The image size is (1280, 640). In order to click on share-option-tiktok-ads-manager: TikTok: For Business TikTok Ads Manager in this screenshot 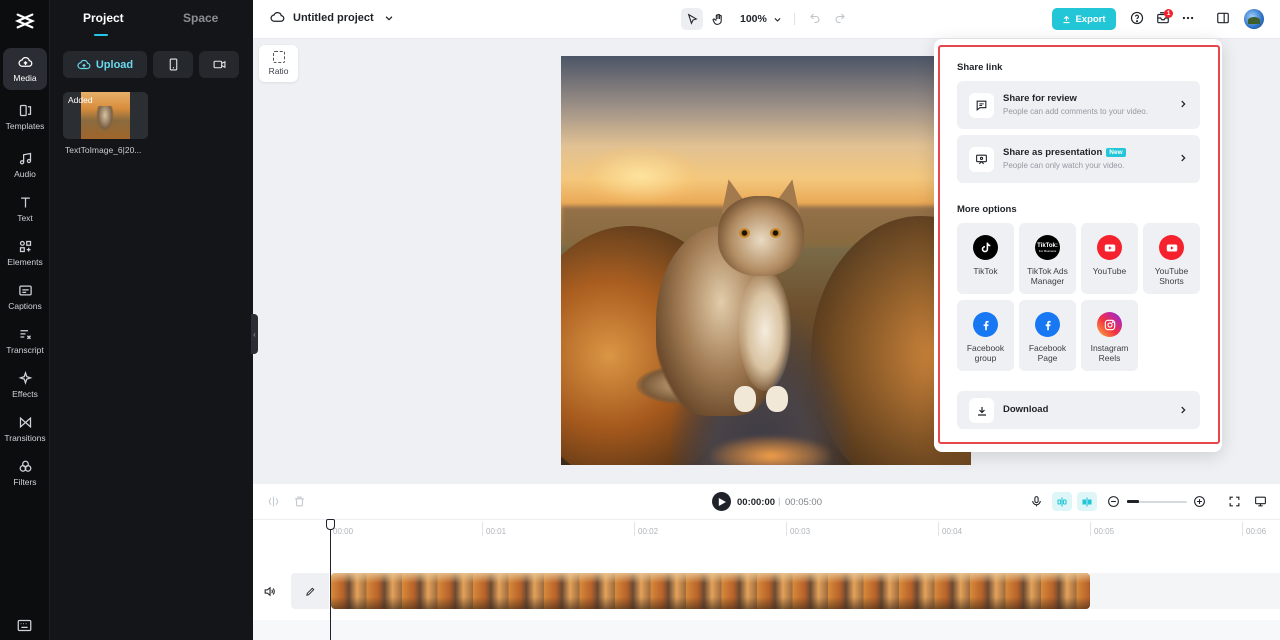, I will do `click(1047, 258)`.